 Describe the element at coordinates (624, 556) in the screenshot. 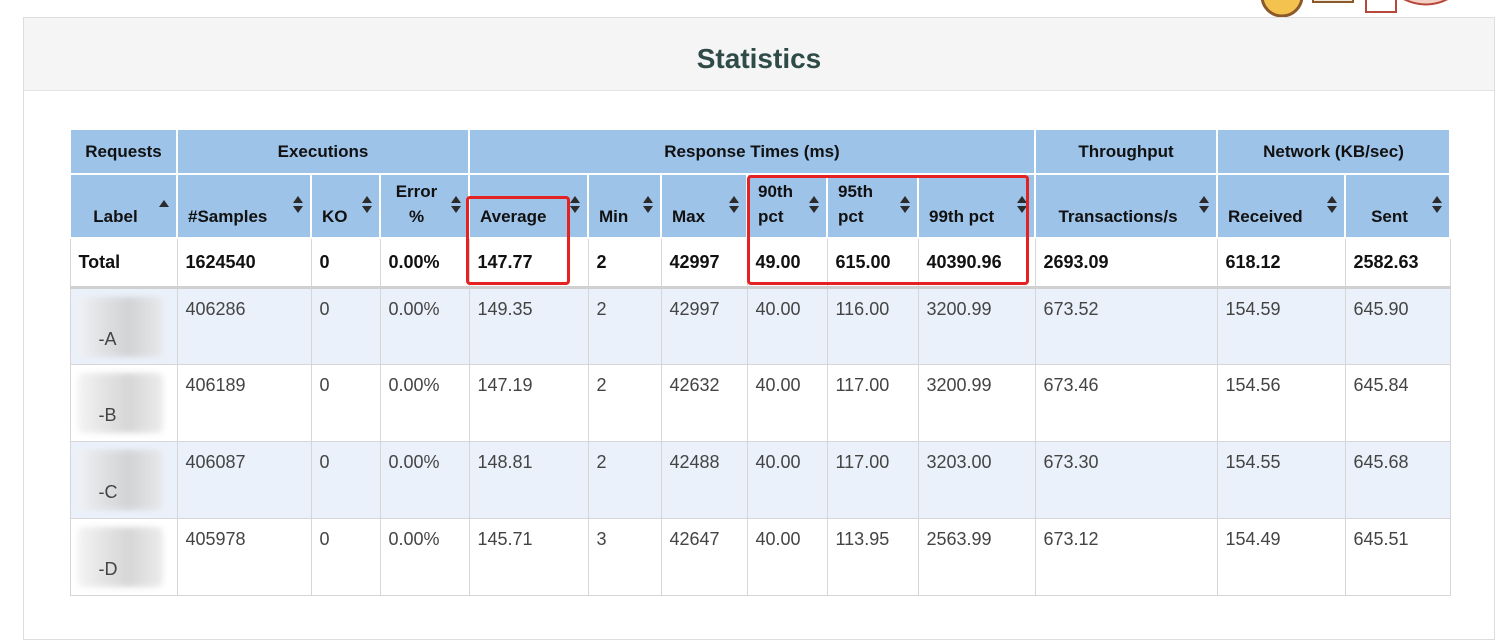

I see `row-min: 3` at that location.